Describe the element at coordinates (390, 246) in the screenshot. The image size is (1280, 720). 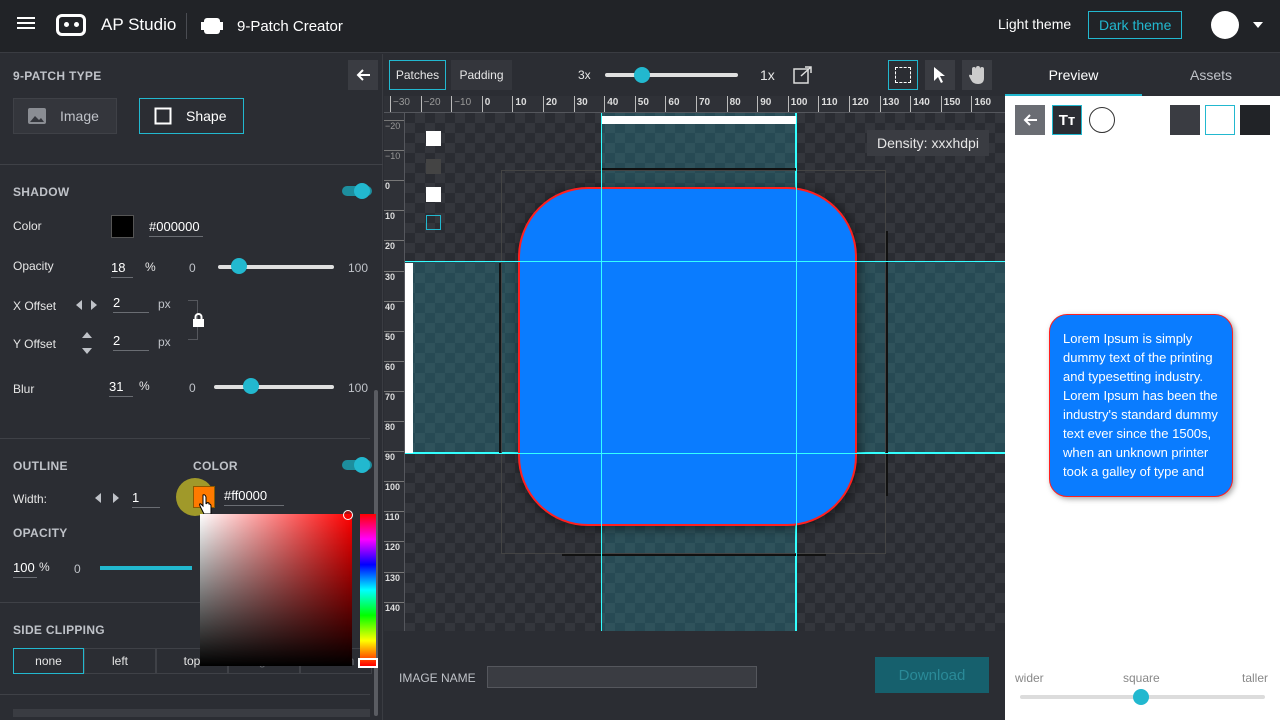
I see `ruler-label: 20` at that location.